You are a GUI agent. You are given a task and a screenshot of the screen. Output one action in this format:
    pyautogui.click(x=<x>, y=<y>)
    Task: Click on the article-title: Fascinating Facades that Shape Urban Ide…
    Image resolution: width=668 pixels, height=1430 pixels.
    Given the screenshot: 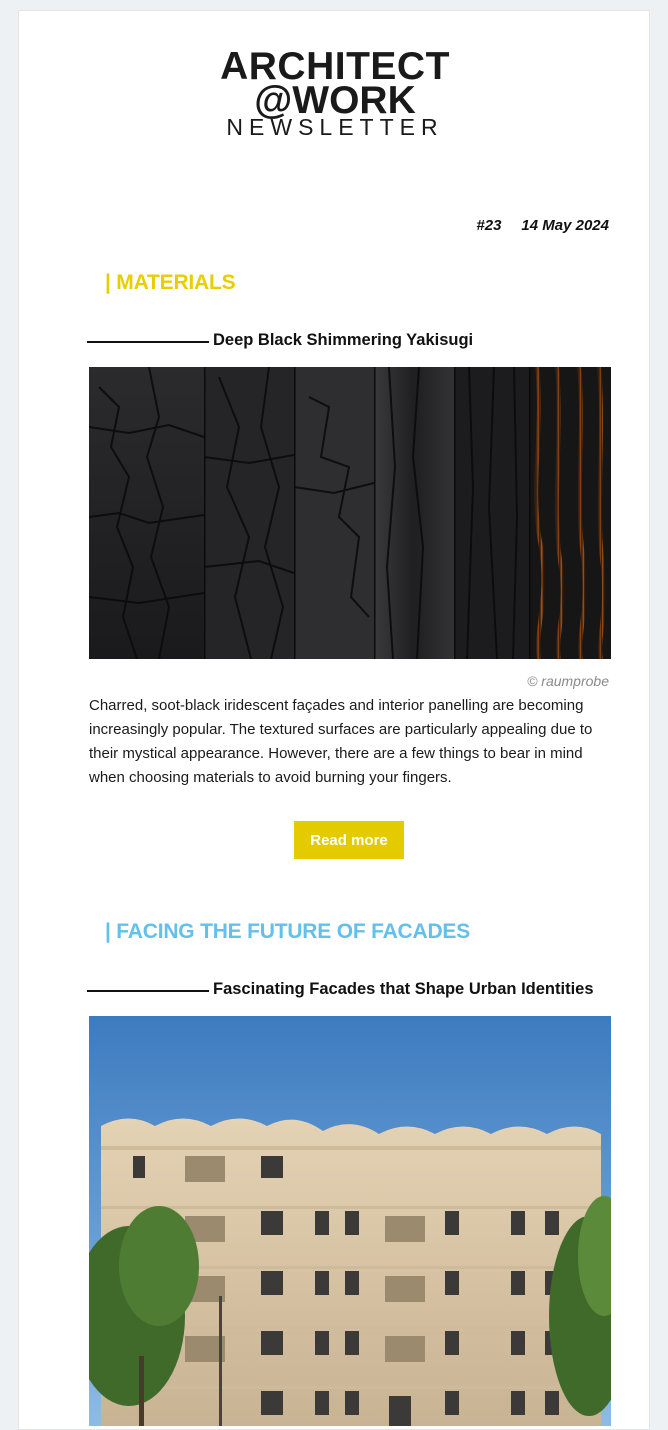 What is the action you would take?
    pyautogui.click(x=403, y=989)
    